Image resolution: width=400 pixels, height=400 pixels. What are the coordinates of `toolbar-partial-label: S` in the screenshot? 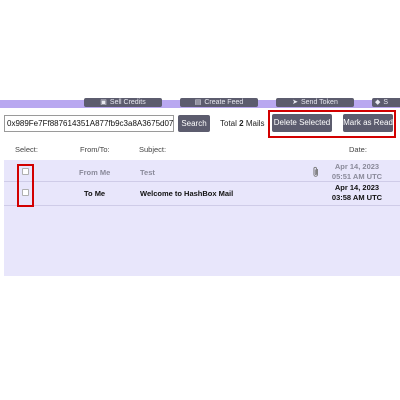 It's located at (386, 102).